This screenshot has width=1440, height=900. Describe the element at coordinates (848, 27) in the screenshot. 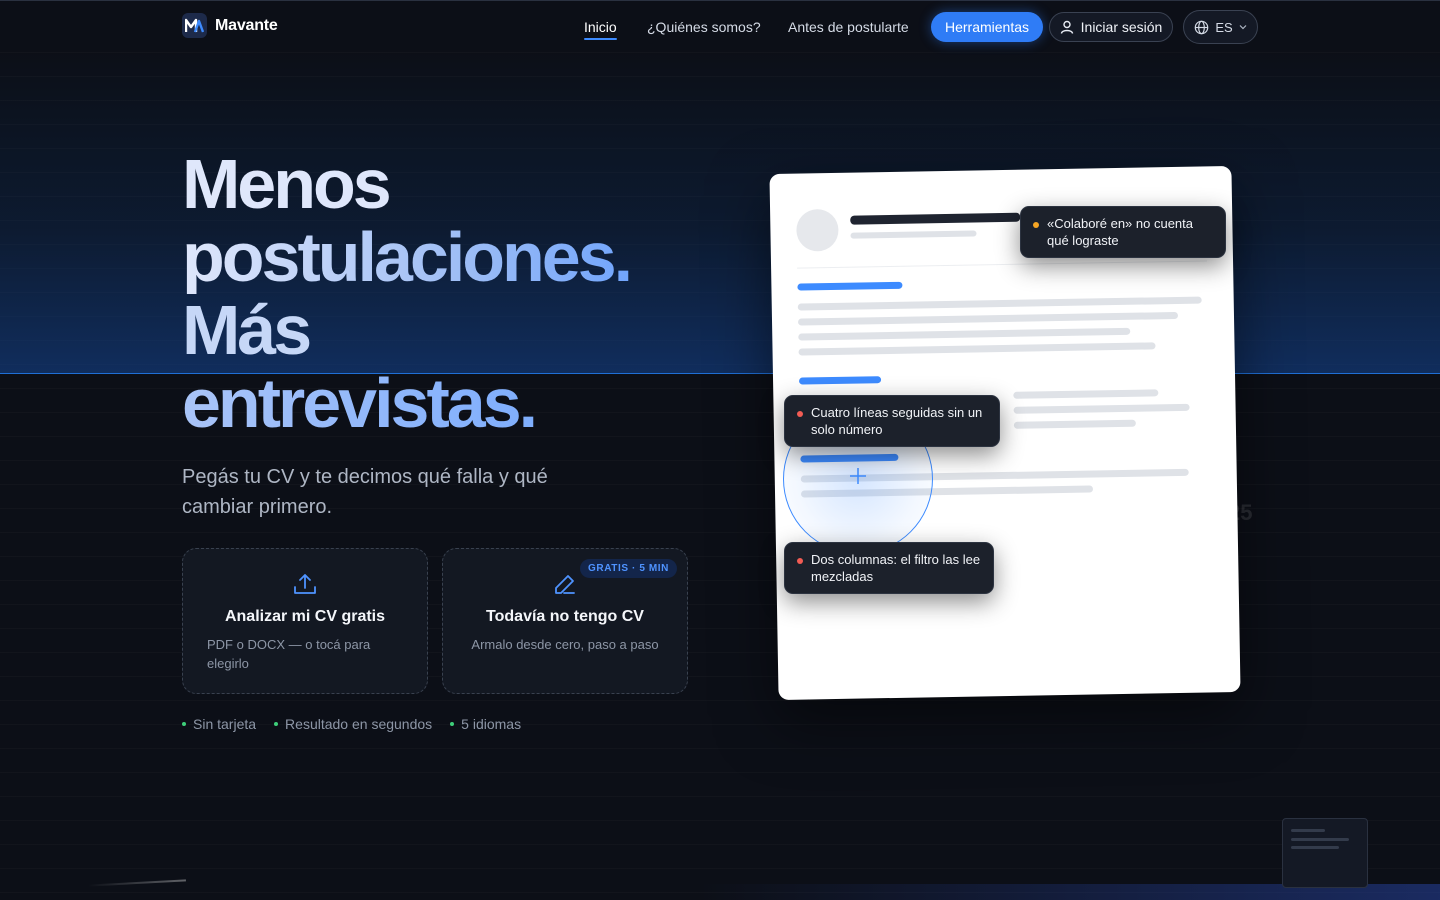

I see `nav-link-antes-de-postularte: Antes de postularte` at that location.